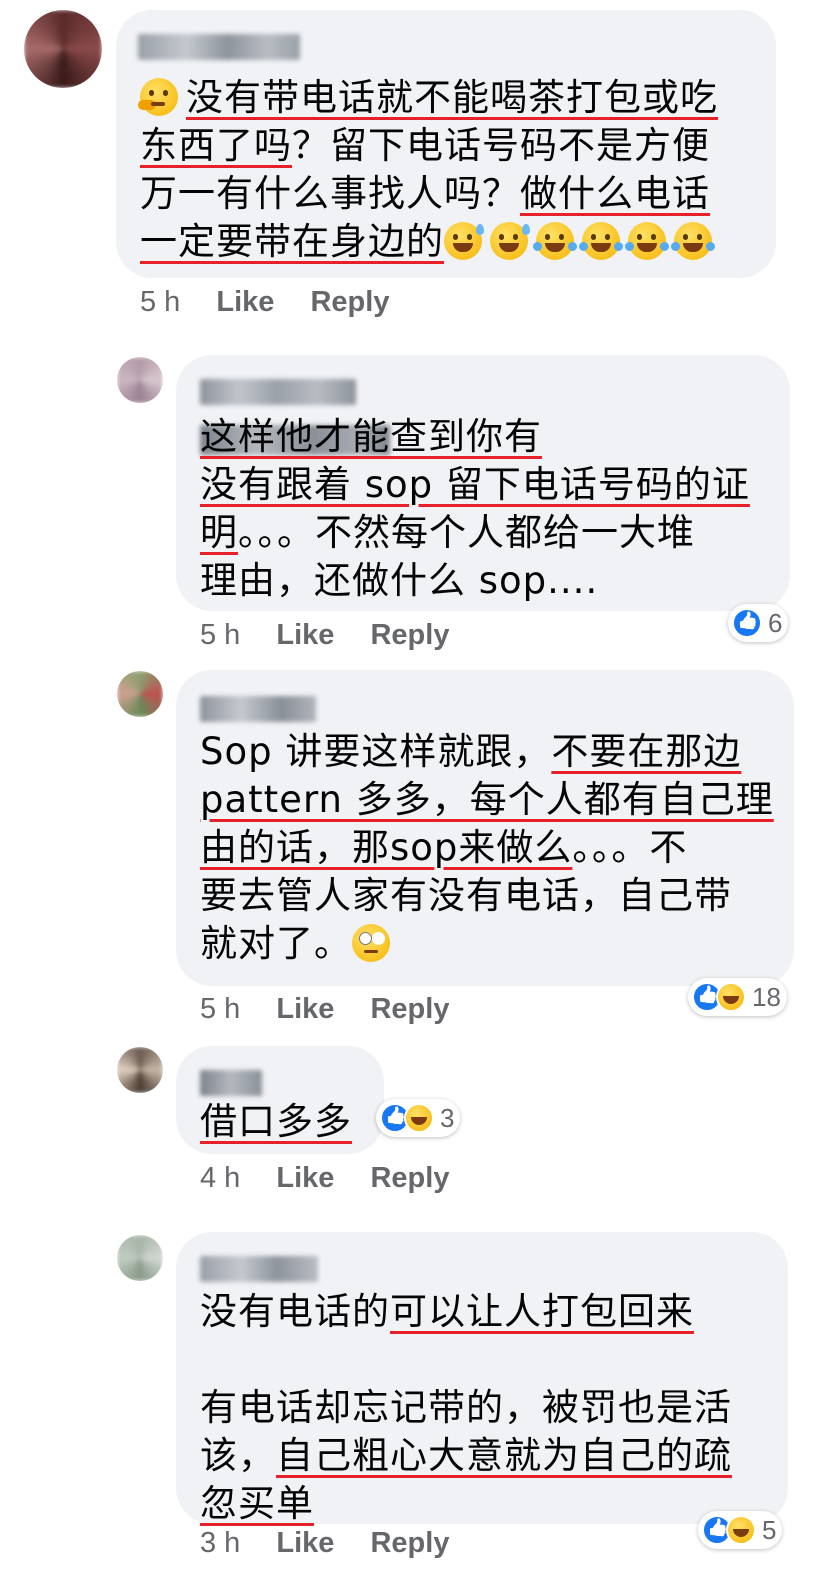 This screenshot has height=1581, width=828. What do you see at coordinates (466, 1504) in the screenshot?
I see `comment-text-line: 忽买单` at bounding box center [466, 1504].